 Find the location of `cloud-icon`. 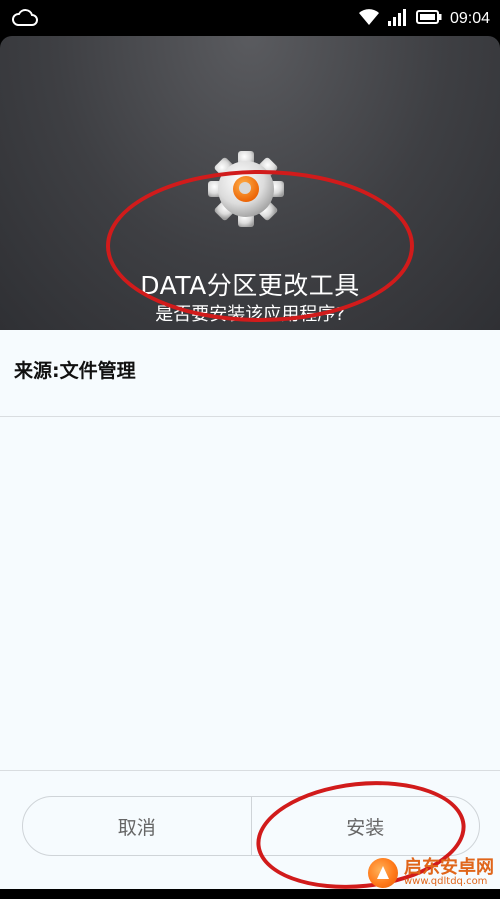

cloud-icon is located at coordinates (25, 20).